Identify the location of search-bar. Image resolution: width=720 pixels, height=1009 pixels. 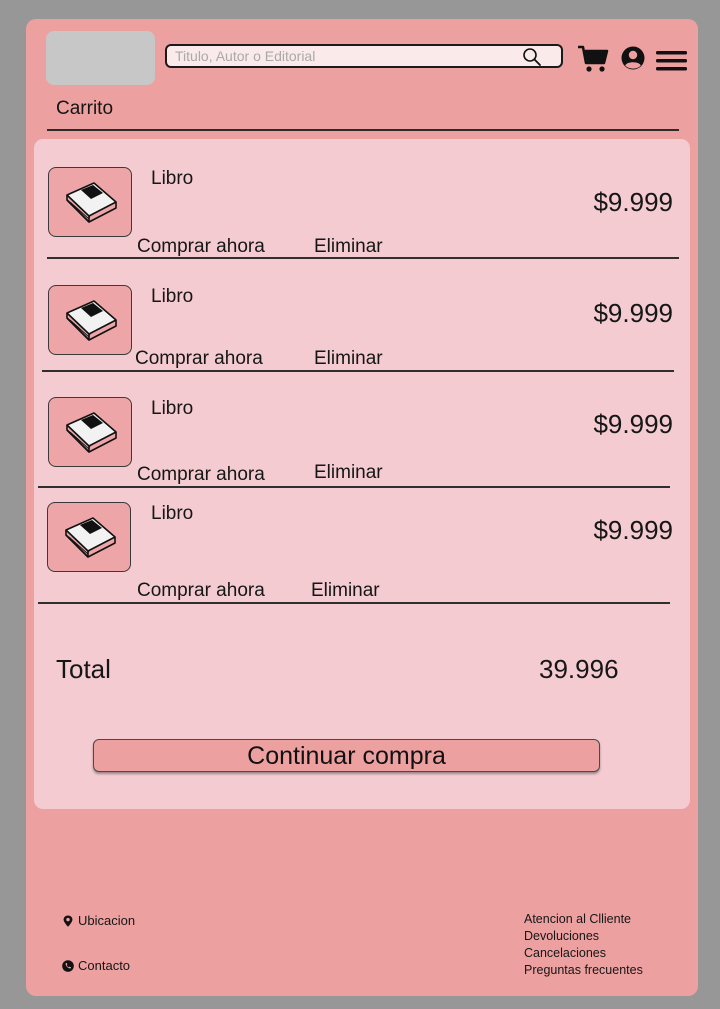
(364, 56).